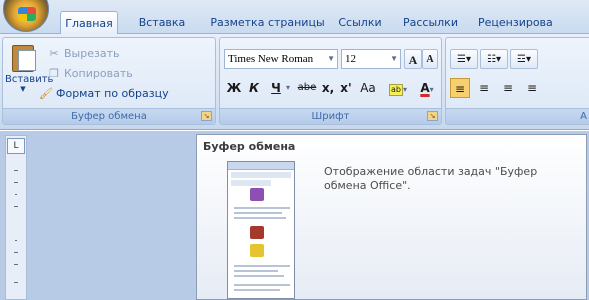 This screenshot has width=589, height=300. What do you see at coordinates (276, 88) in the screenshot?
I see `underline-button: Ч` at bounding box center [276, 88].